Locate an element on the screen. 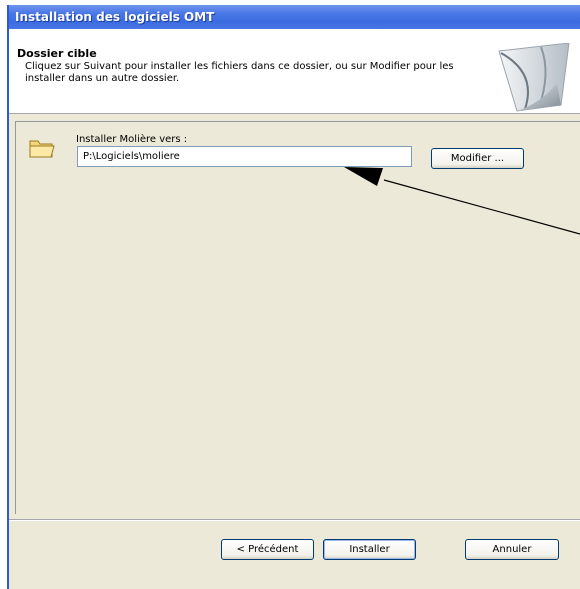  install-path-field is located at coordinates (244, 156).